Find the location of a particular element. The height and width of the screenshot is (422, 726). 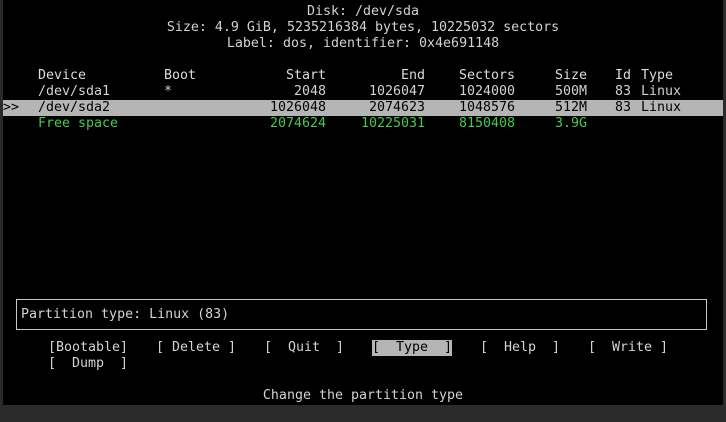

row-sectors: 8150408 is located at coordinates (486, 123).